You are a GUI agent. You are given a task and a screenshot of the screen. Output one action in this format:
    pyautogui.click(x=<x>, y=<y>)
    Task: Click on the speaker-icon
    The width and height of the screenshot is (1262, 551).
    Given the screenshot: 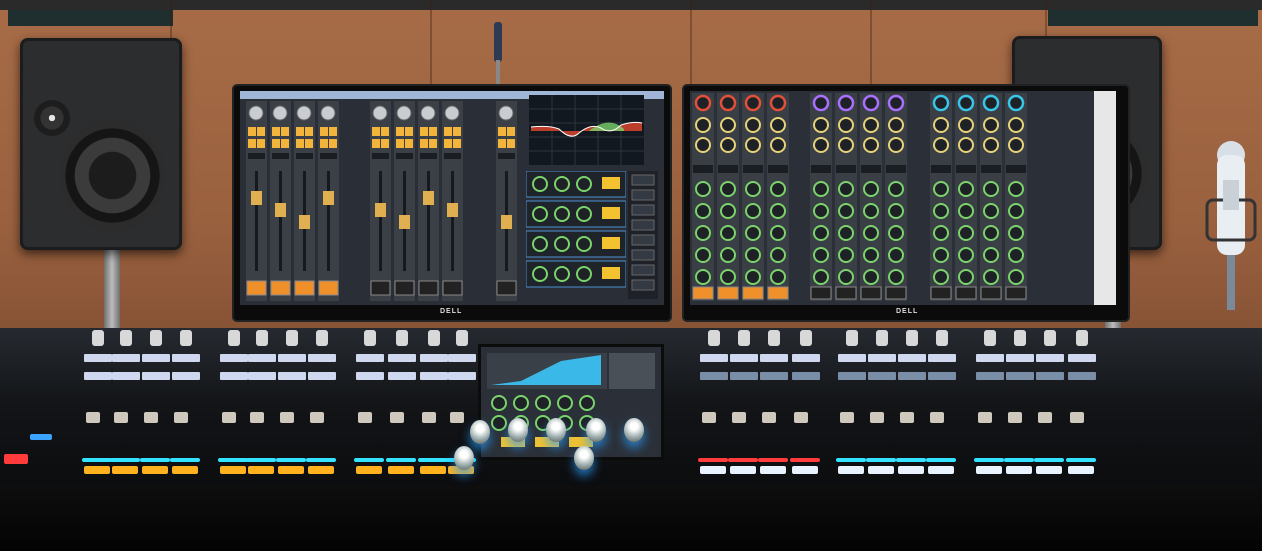 What is the action you would take?
    pyautogui.click(x=101, y=144)
    